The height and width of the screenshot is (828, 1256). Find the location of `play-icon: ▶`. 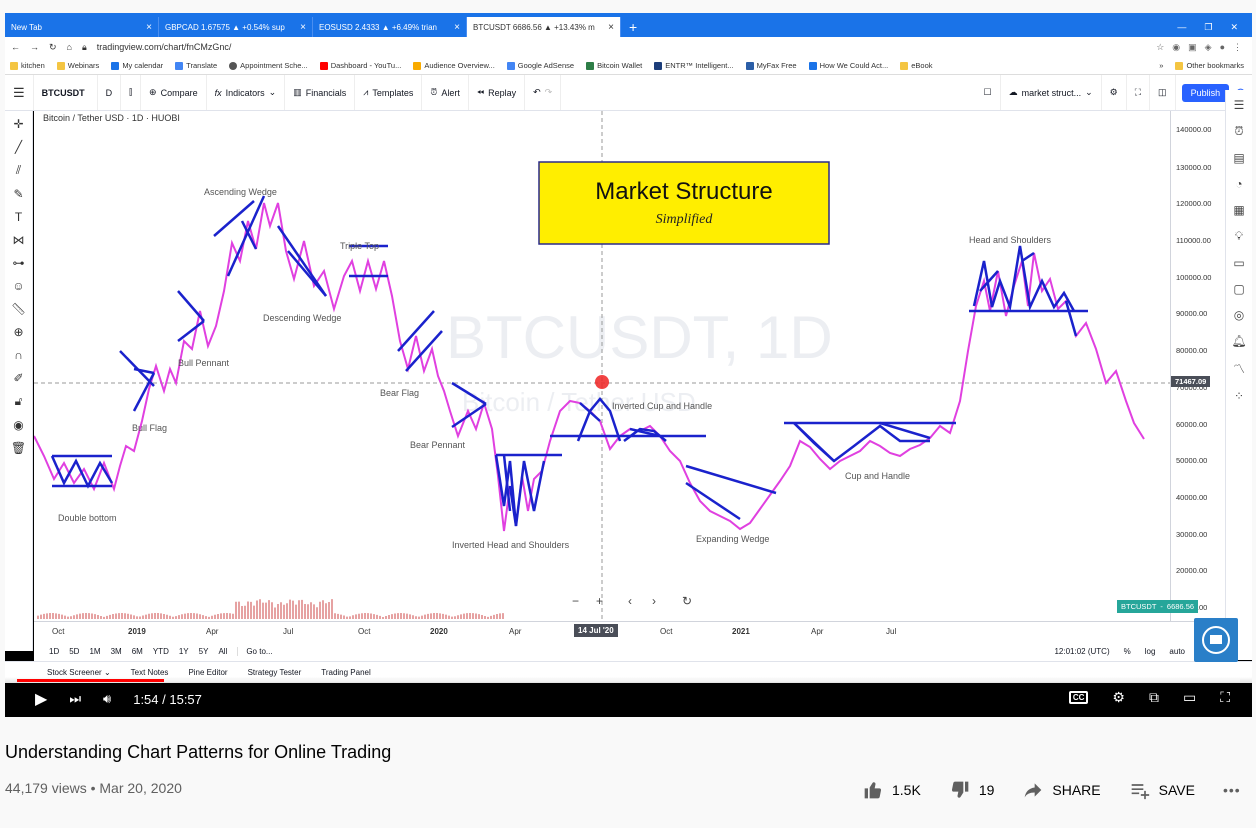

play-icon: ▶ is located at coordinates (41, 699).